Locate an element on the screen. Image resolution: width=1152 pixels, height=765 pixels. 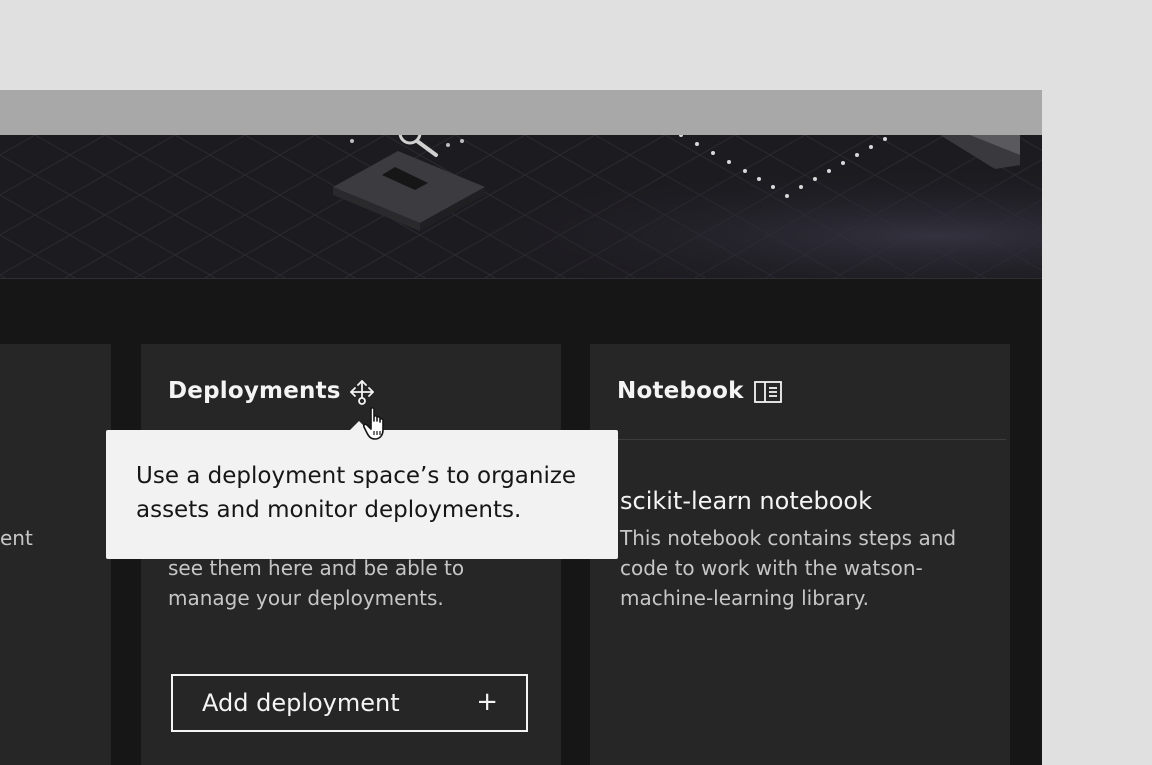
plus-icon: + is located at coordinates (487, 702).